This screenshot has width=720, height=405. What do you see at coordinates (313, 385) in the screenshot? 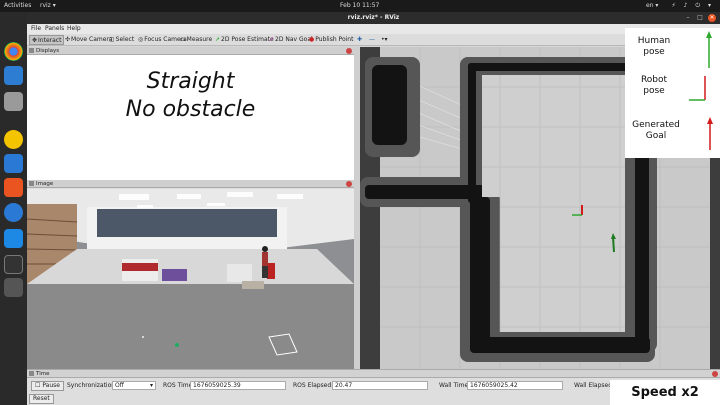
I see `ros-elapsed-label: ROS Elapsed:` at bounding box center [313, 385].